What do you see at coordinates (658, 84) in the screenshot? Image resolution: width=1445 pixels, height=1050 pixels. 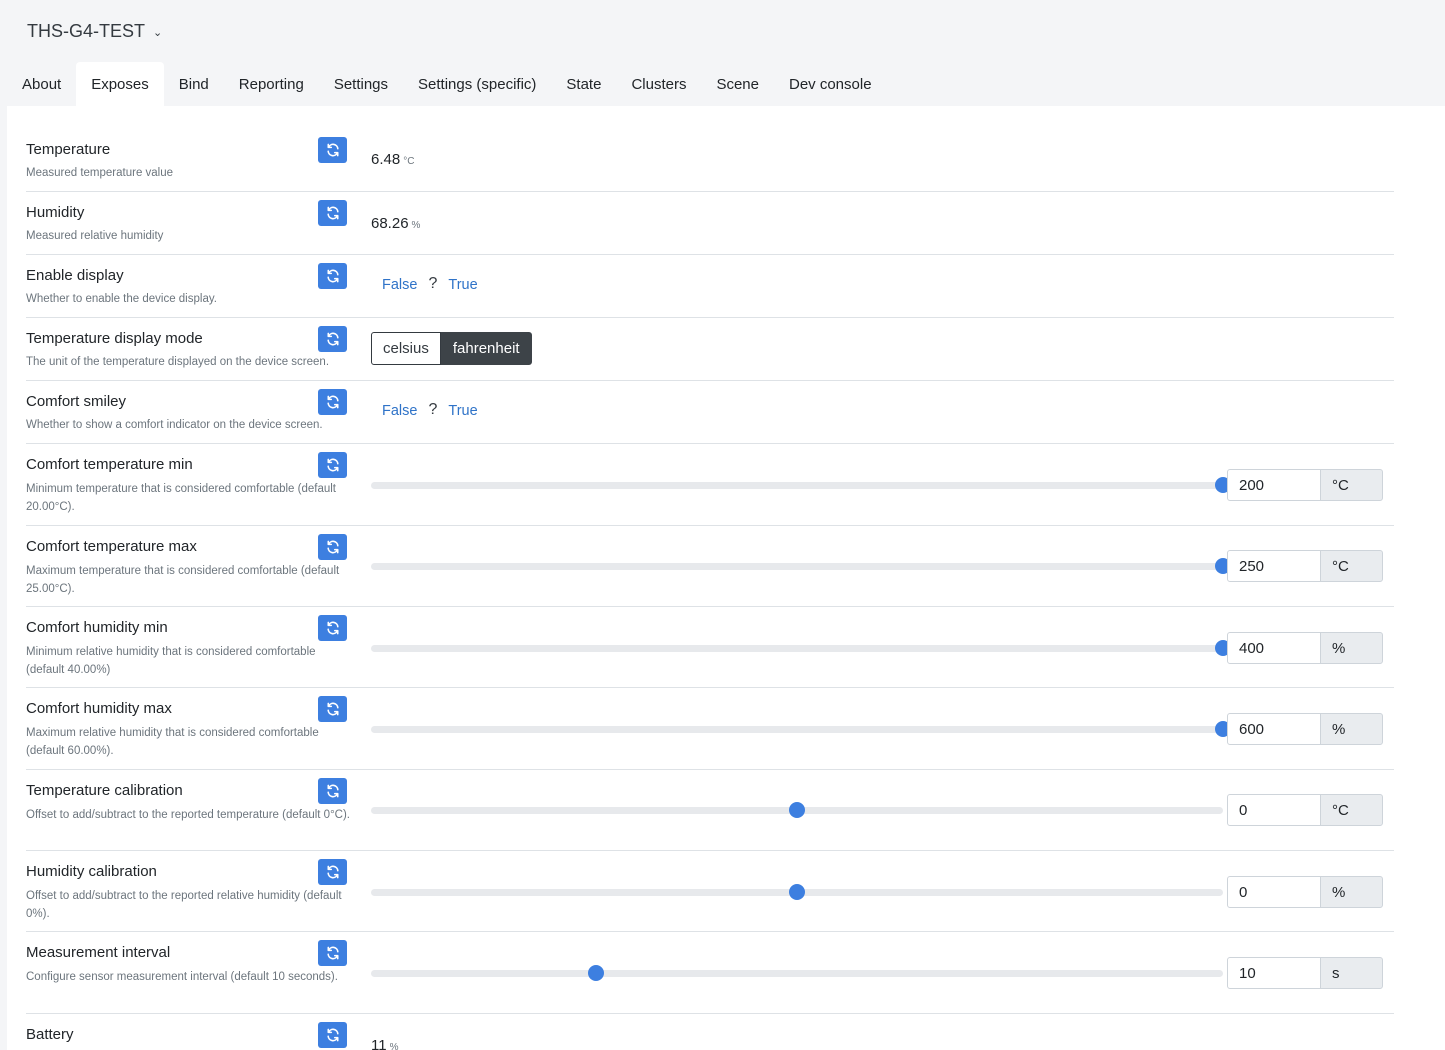 I see `tab-clusters: Clusters` at bounding box center [658, 84].